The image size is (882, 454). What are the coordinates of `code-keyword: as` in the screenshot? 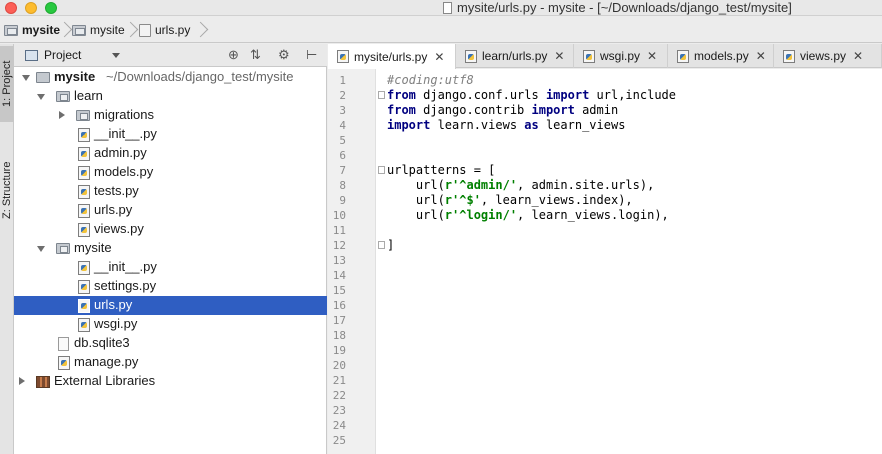 It's located at (531, 125).